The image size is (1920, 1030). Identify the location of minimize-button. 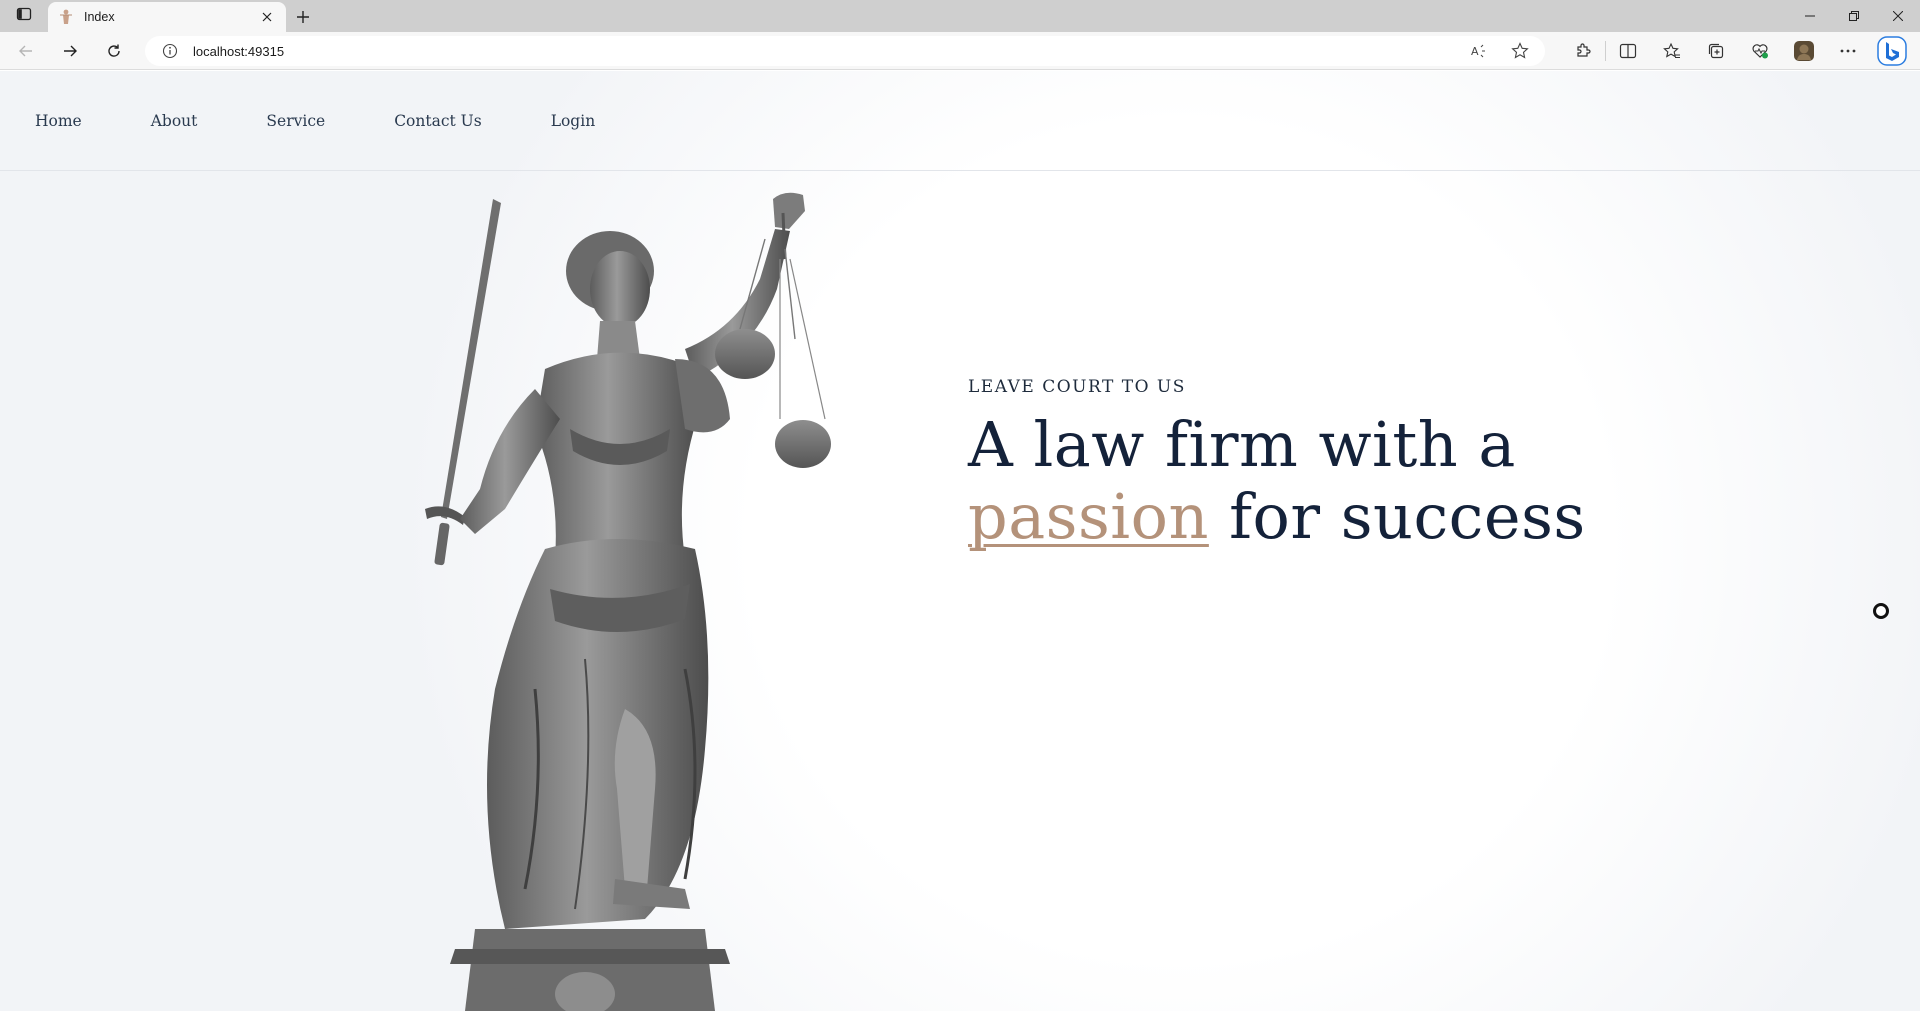
(1810, 16).